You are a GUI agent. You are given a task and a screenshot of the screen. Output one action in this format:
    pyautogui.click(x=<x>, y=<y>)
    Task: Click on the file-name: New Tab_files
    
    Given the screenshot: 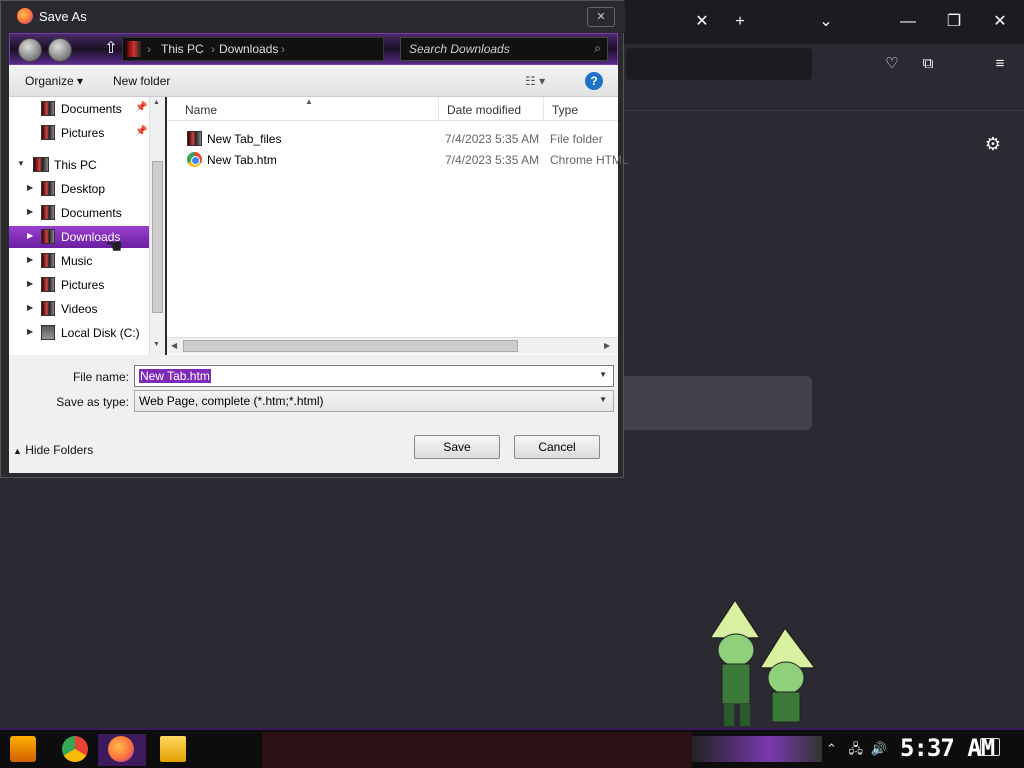 What is the action you would take?
    pyautogui.click(x=244, y=139)
    